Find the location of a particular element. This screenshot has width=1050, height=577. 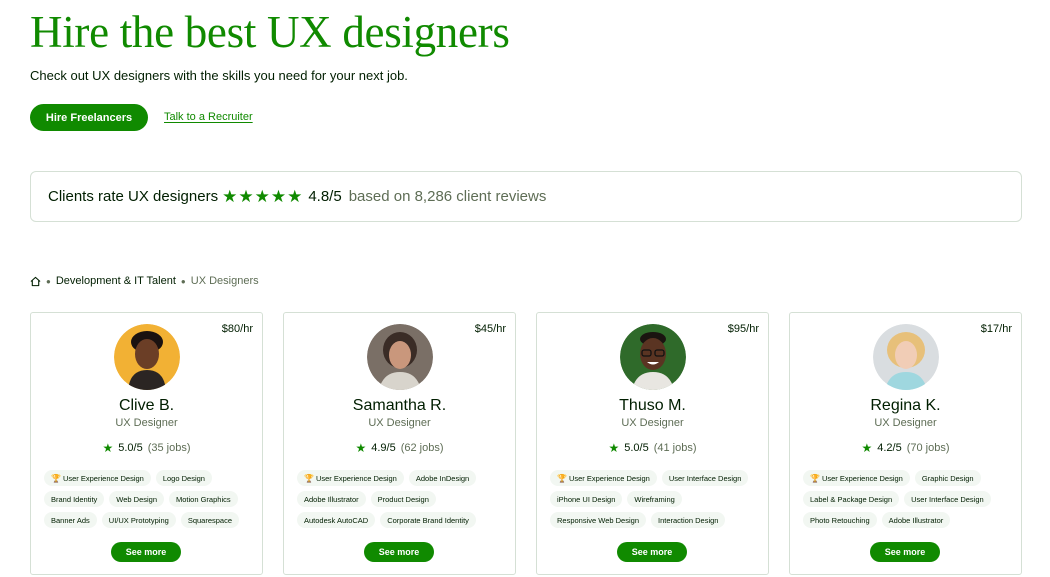

skill-tag: Web Design is located at coordinates (136, 499).